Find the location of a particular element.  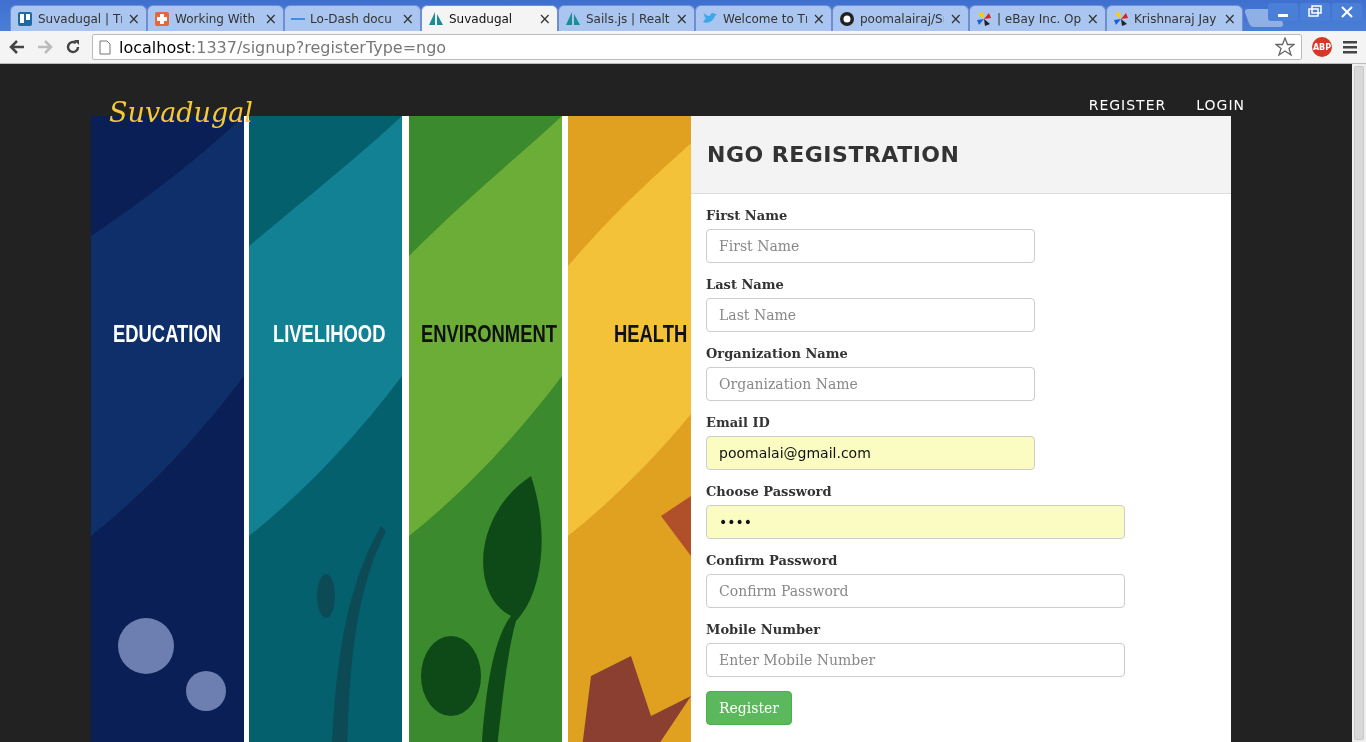

form-title: NGO REGISTRATION is located at coordinates (833, 154).